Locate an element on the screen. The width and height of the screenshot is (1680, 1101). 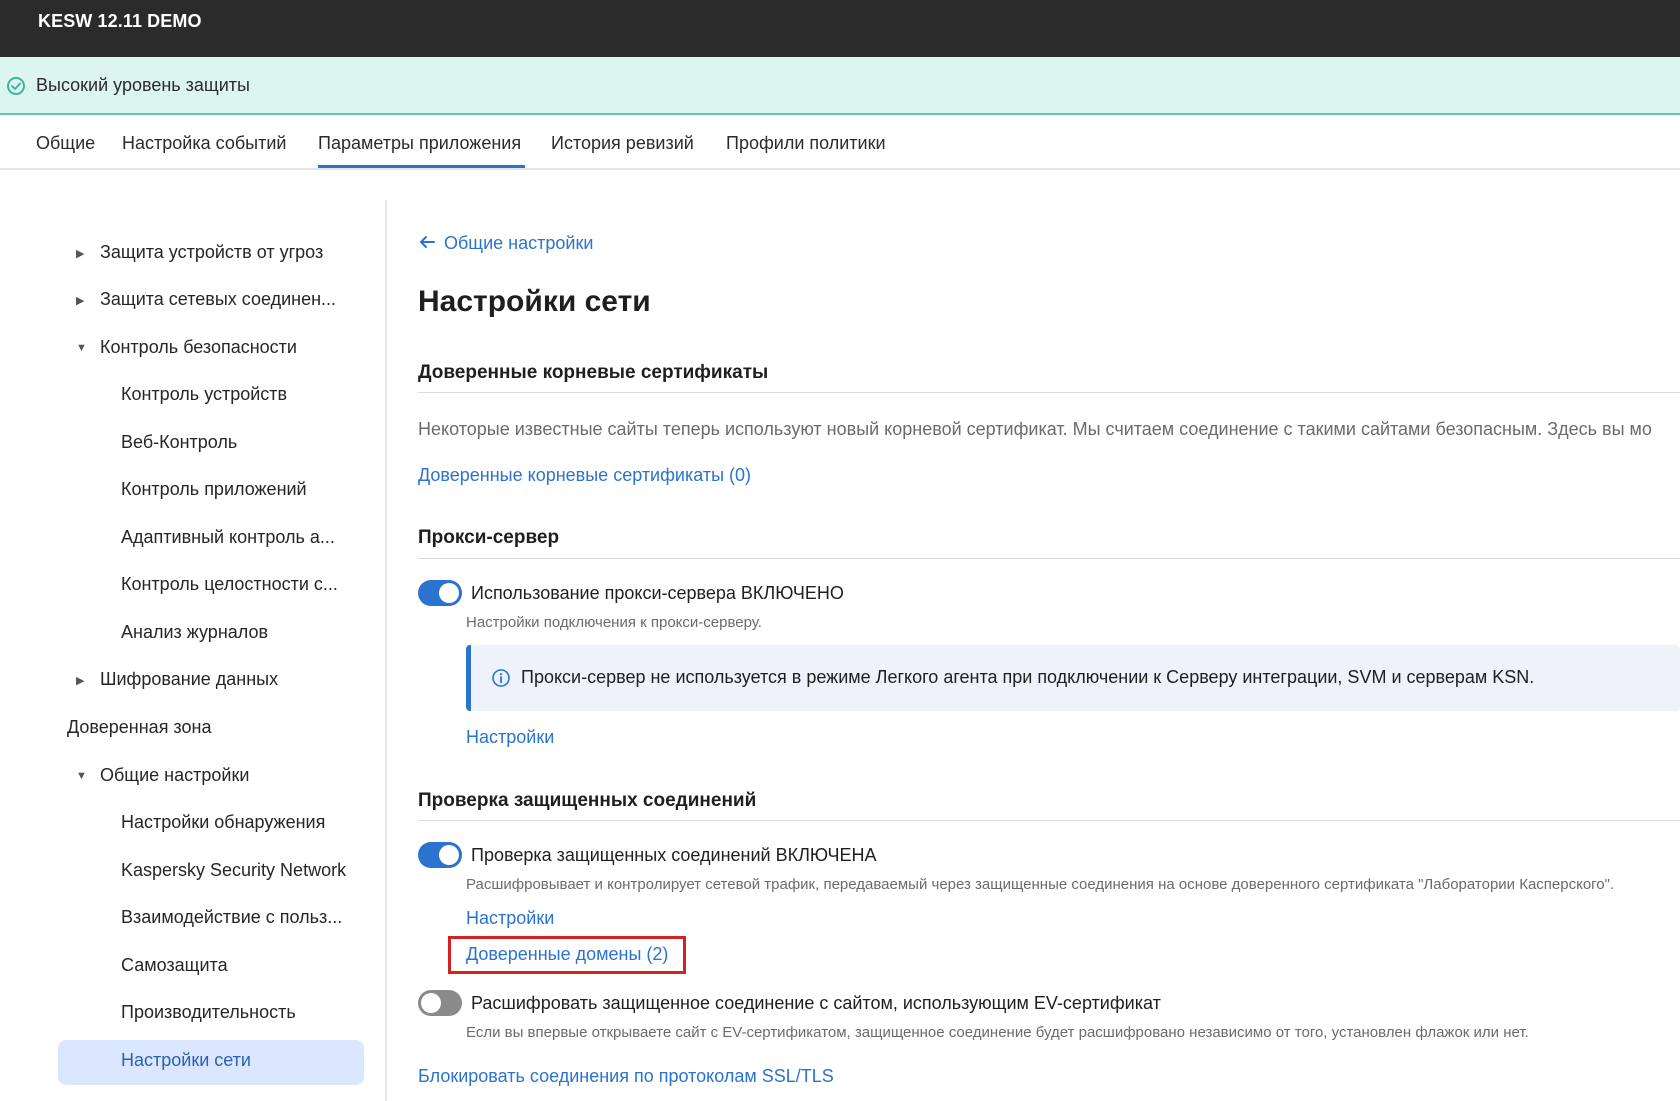
tab-app-settings: Параметры приложения is located at coordinates (419, 143).